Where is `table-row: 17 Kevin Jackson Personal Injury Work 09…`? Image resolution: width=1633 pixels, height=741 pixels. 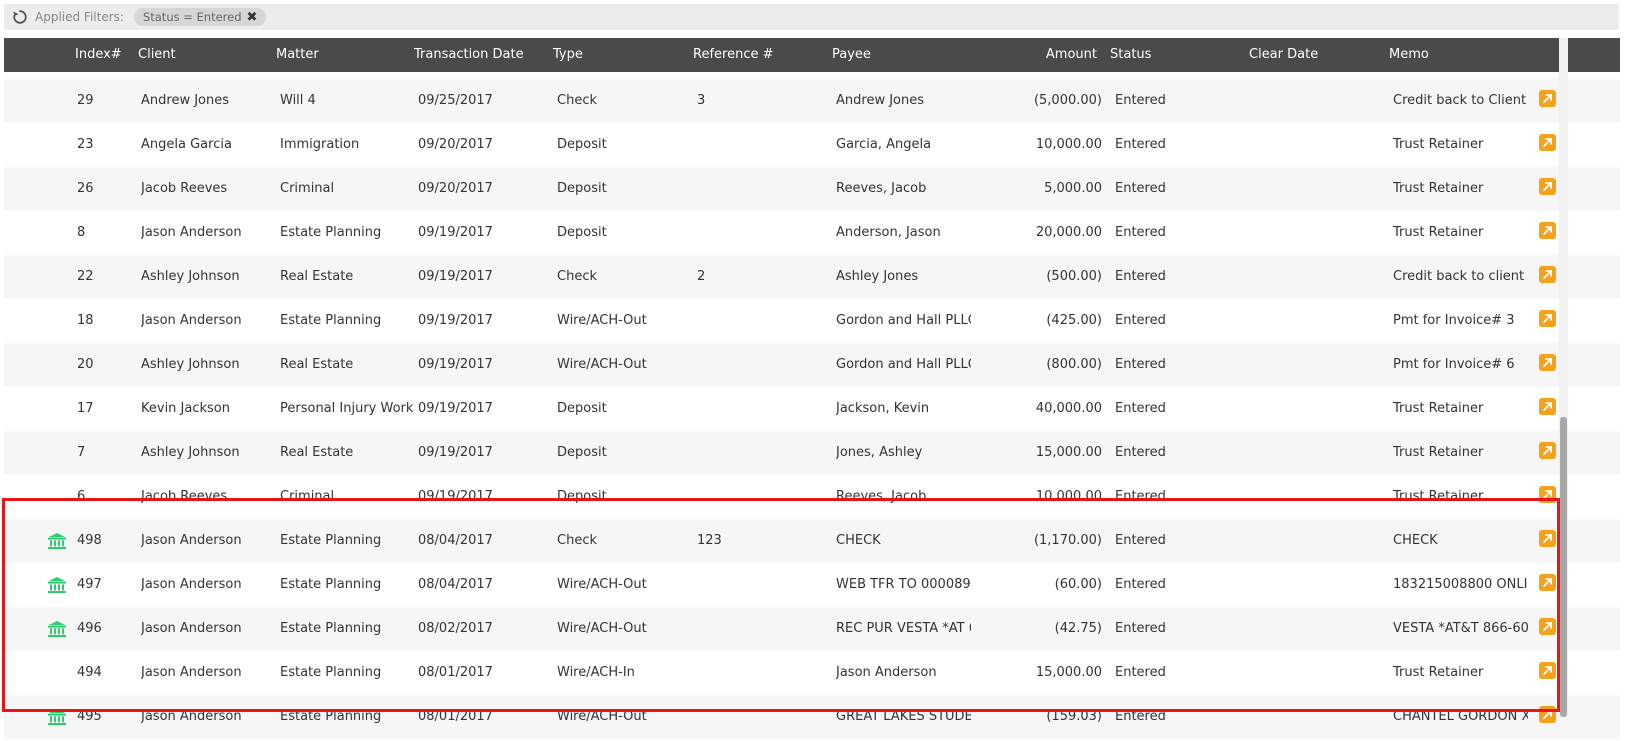
table-row: 17 Kevin Jackson Personal Injury Work 09… is located at coordinates (812, 409).